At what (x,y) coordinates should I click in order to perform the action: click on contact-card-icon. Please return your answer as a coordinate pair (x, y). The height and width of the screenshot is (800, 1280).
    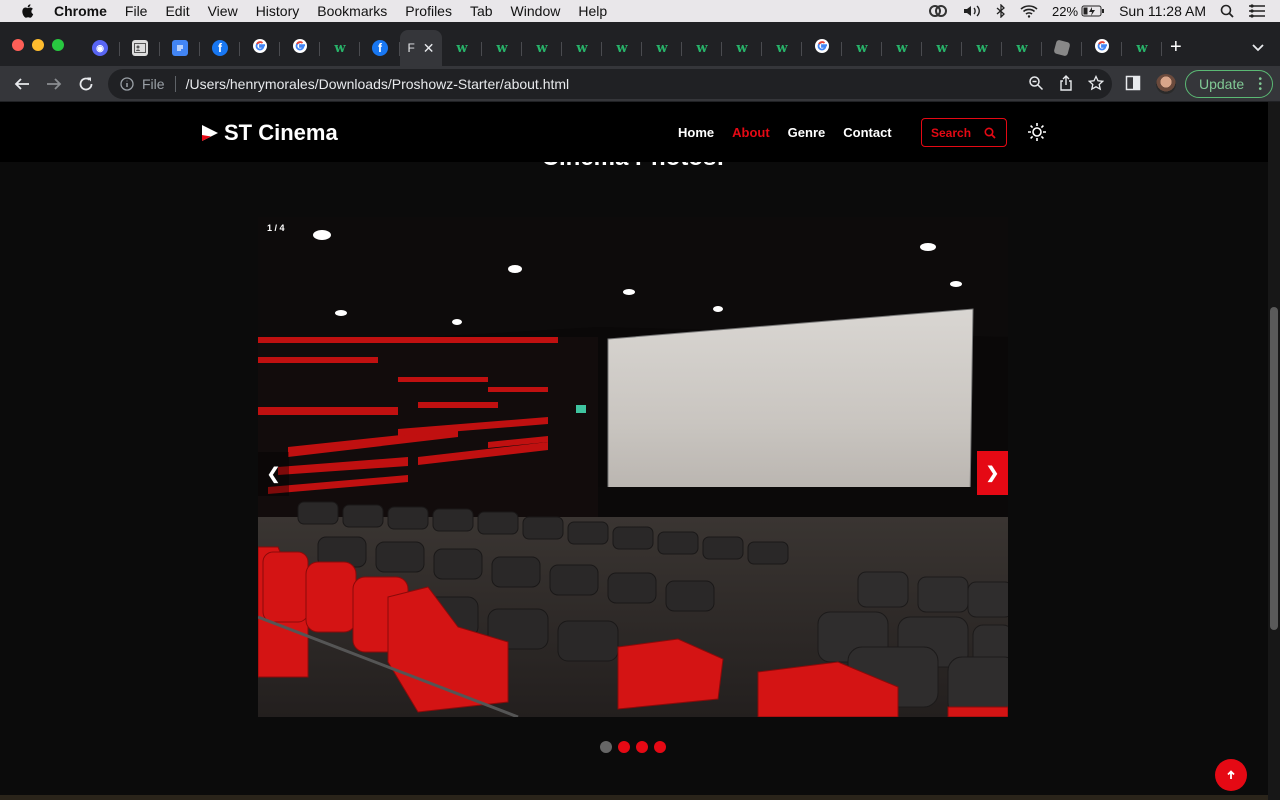
    Looking at the image, I should click on (140, 48).